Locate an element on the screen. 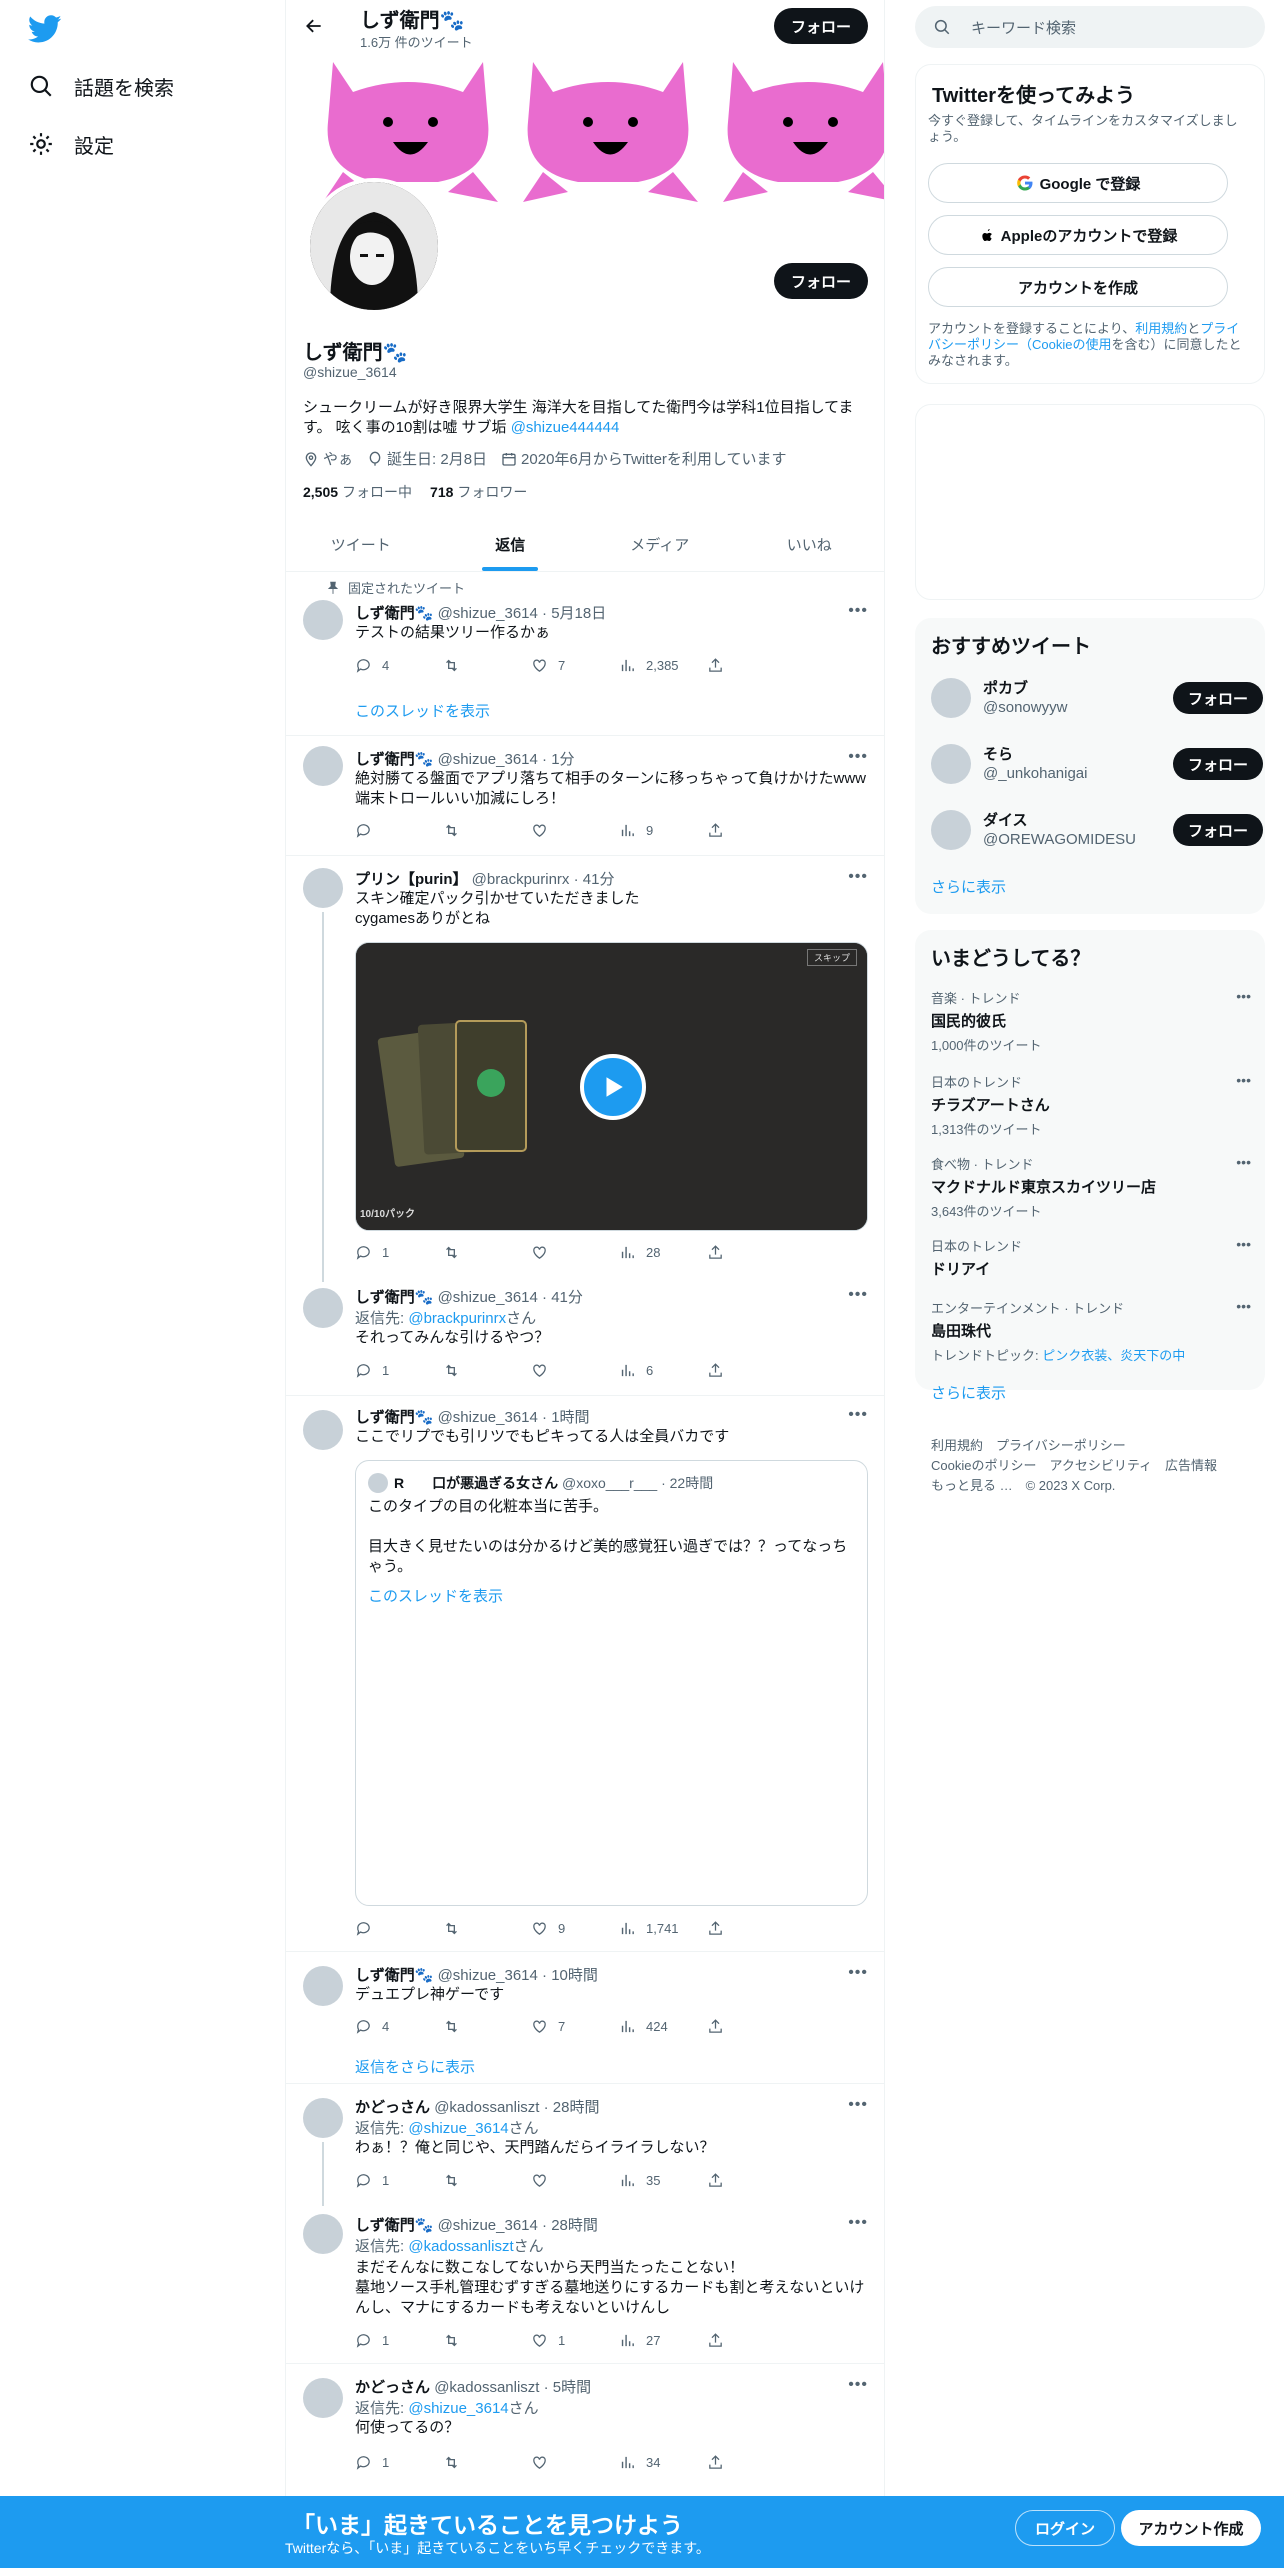 The image size is (1284, 2568). views-button: 34 is located at coordinates (663, 2462).